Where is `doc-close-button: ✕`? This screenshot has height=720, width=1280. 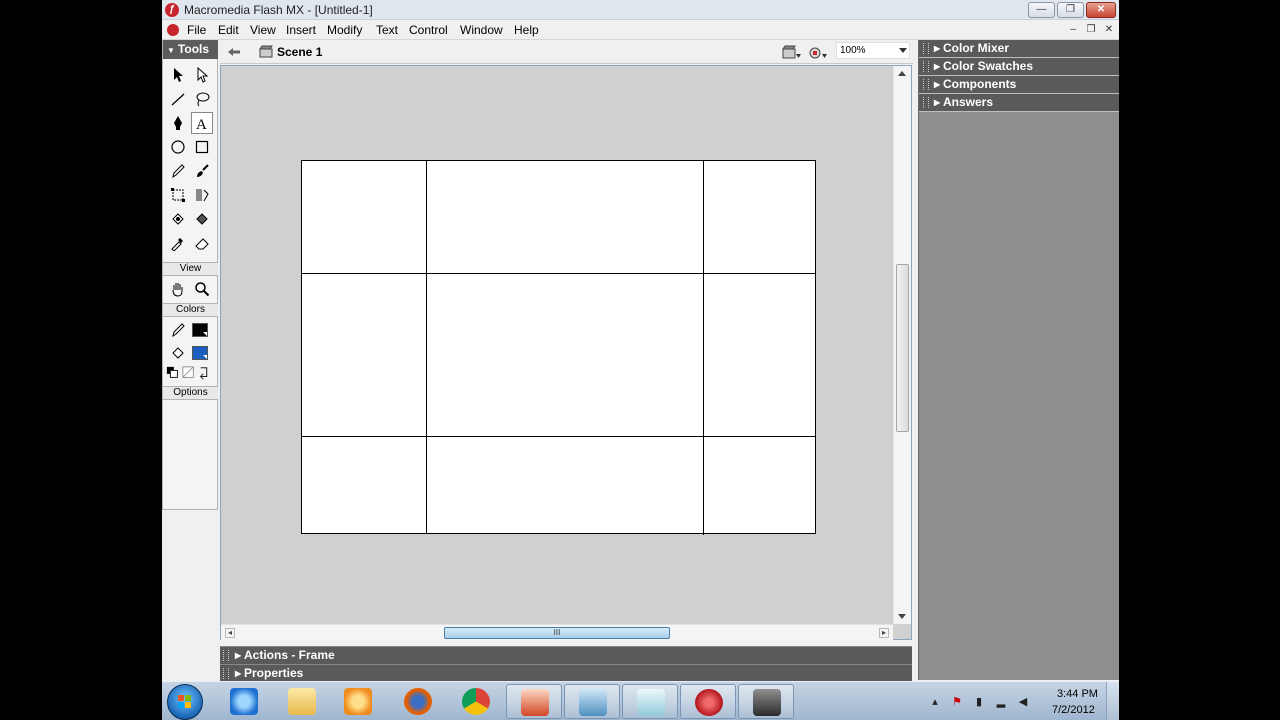 doc-close-button: ✕ is located at coordinates (1109, 30).